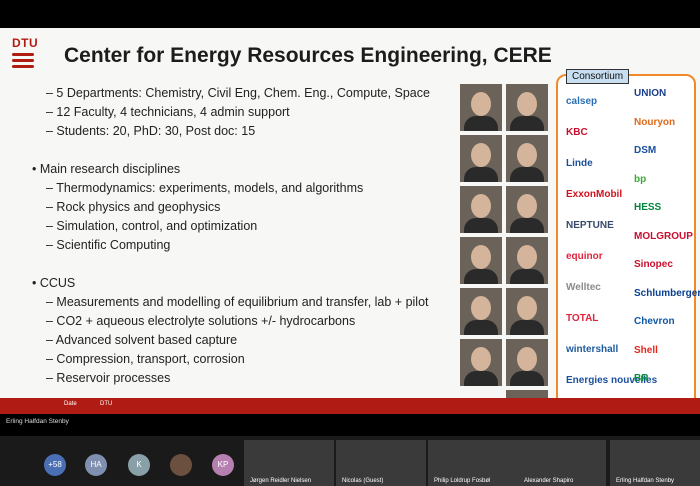 The width and height of the screenshot is (700, 486). What do you see at coordinates (582, 318) in the screenshot?
I see `consortium-logo: TOTAL` at bounding box center [582, 318].